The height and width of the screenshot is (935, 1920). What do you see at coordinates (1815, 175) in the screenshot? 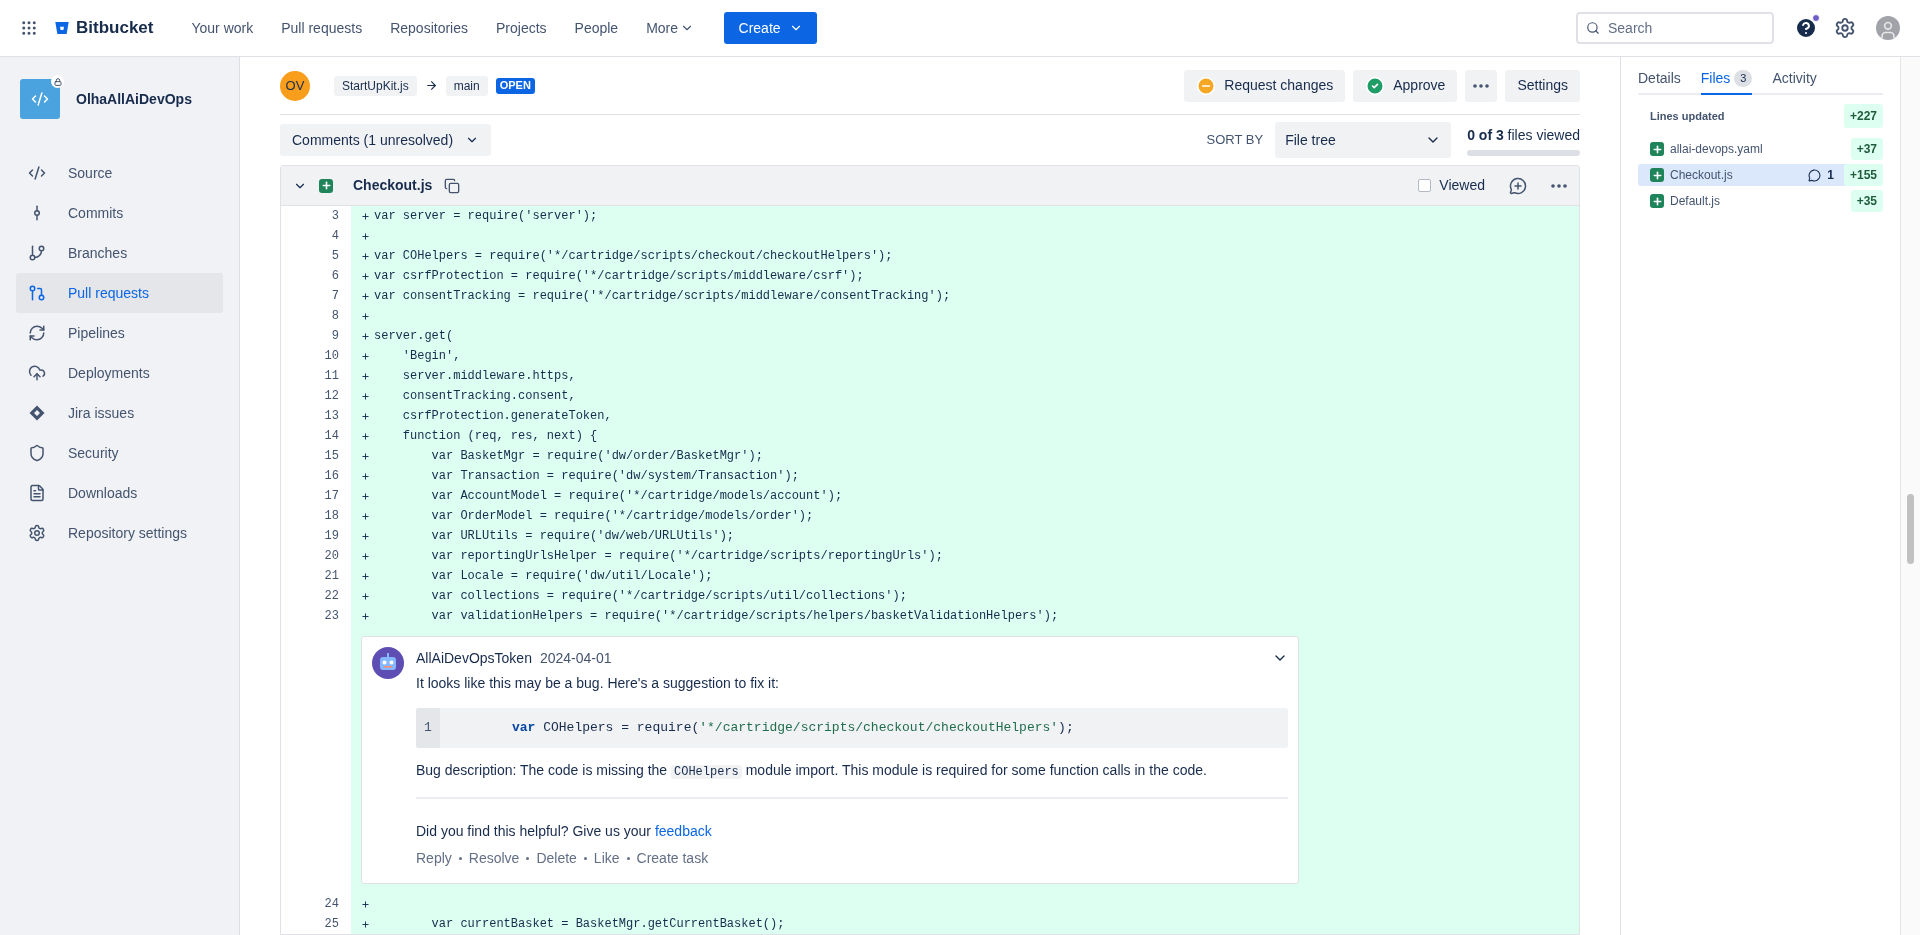
I see `comment-icon` at bounding box center [1815, 175].